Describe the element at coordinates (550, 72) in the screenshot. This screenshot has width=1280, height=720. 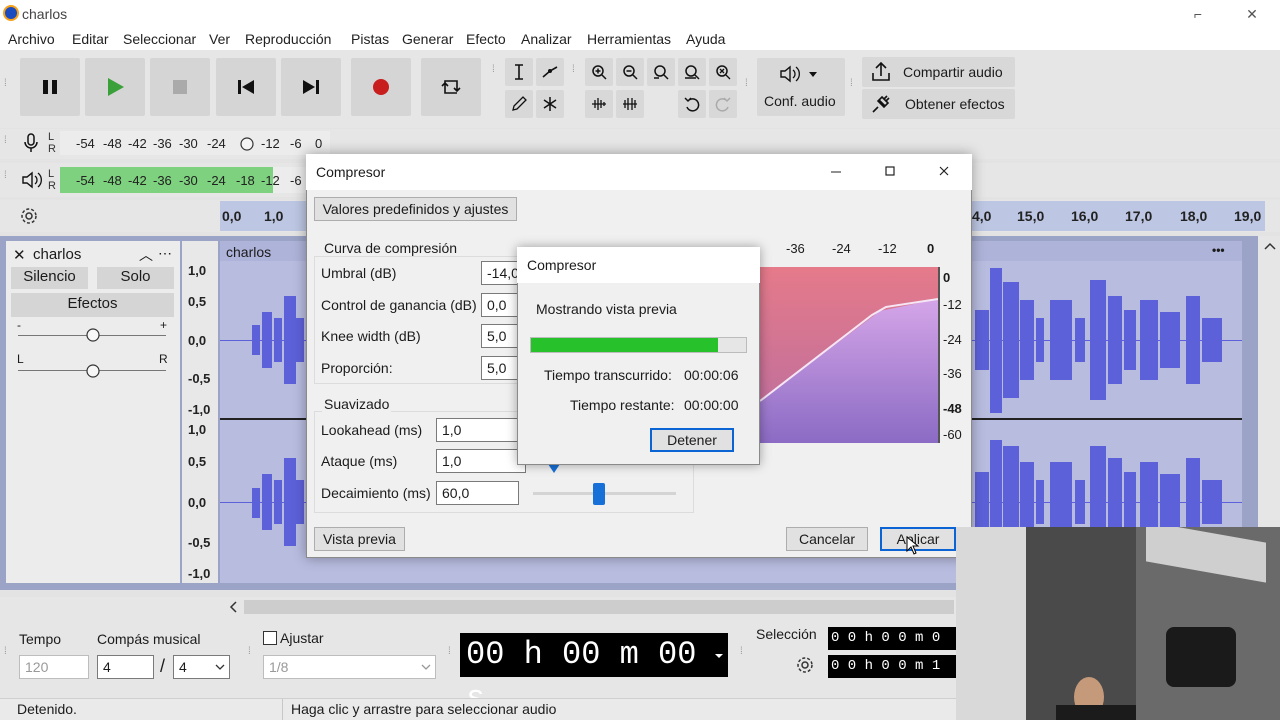
I see `envelope-tool-button` at that location.